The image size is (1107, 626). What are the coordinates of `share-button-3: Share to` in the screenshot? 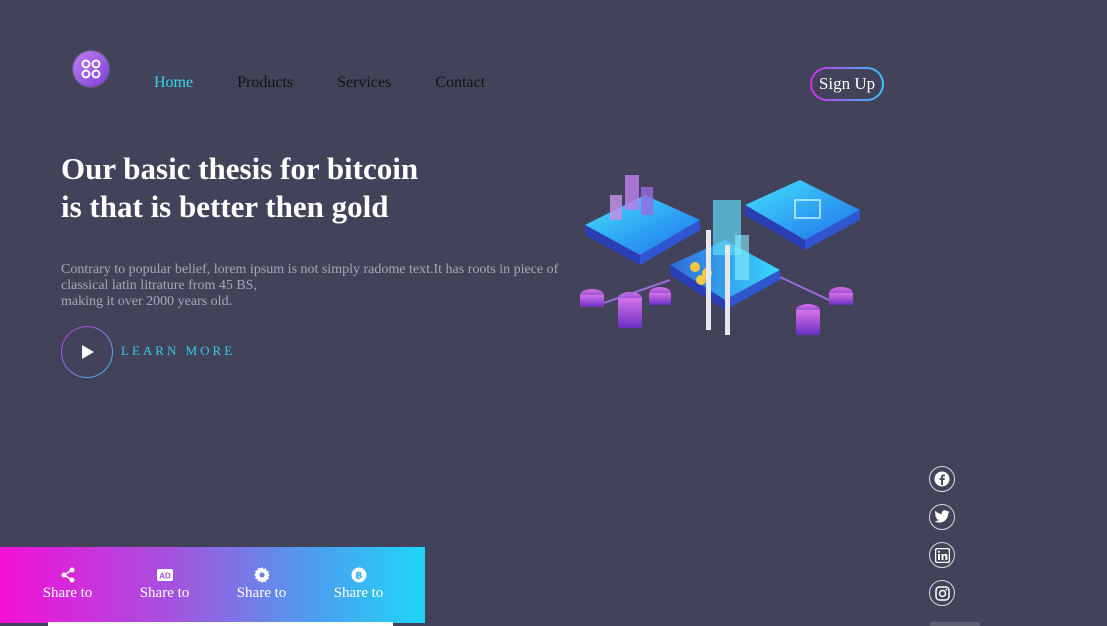 It's located at (261, 585).